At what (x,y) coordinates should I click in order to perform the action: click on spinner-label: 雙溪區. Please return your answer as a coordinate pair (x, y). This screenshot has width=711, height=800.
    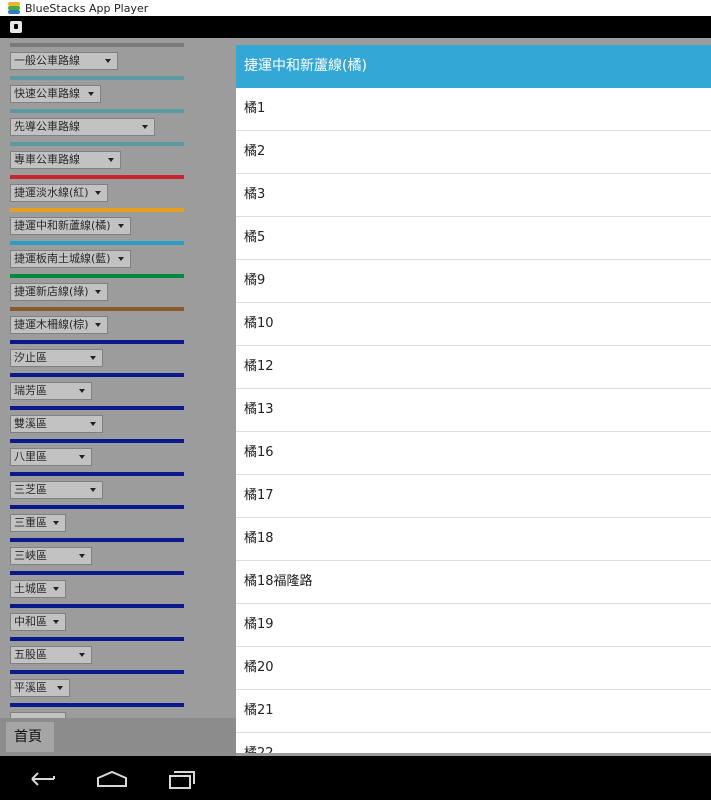
    Looking at the image, I should click on (30, 423).